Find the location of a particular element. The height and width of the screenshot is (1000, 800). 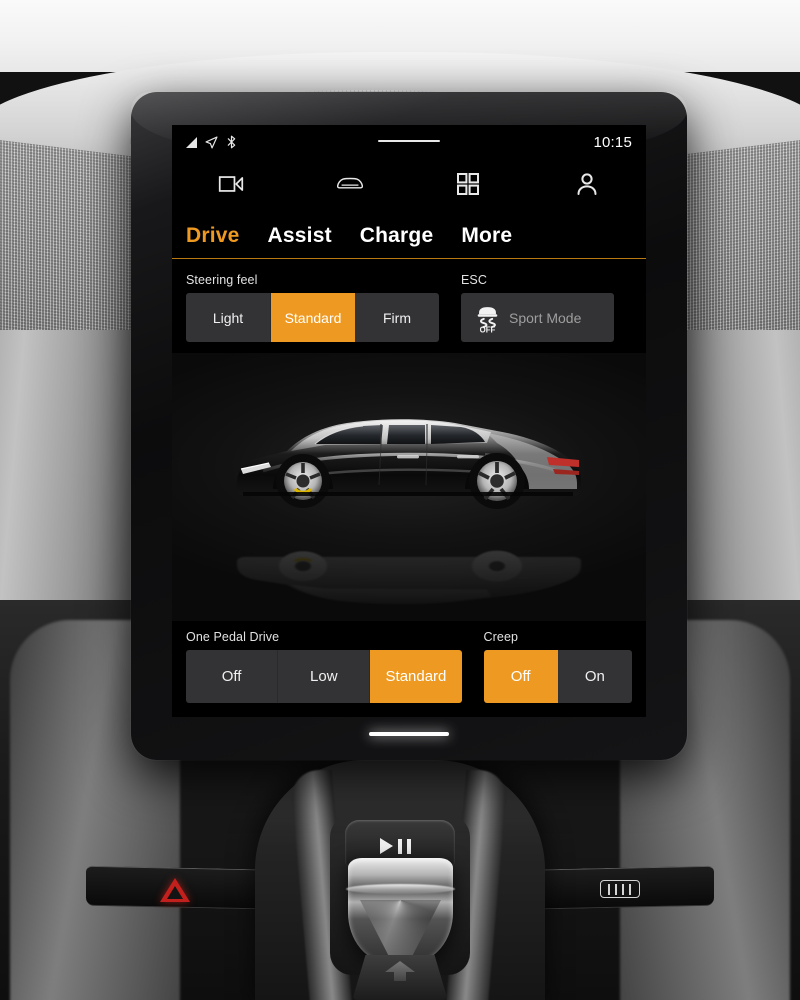

creep-label: Creep is located at coordinates (501, 637).